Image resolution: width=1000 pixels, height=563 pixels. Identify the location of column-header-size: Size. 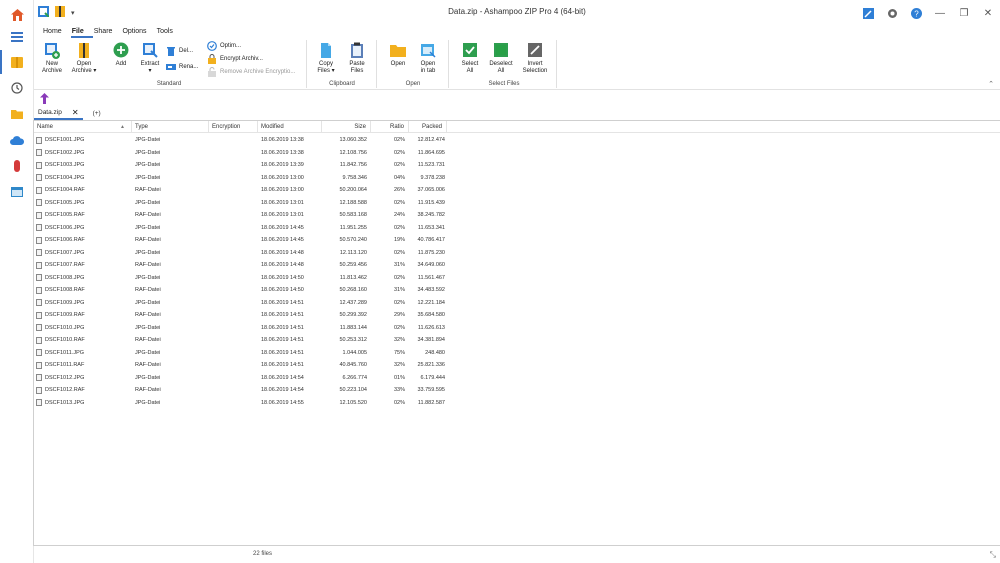
(346, 127).